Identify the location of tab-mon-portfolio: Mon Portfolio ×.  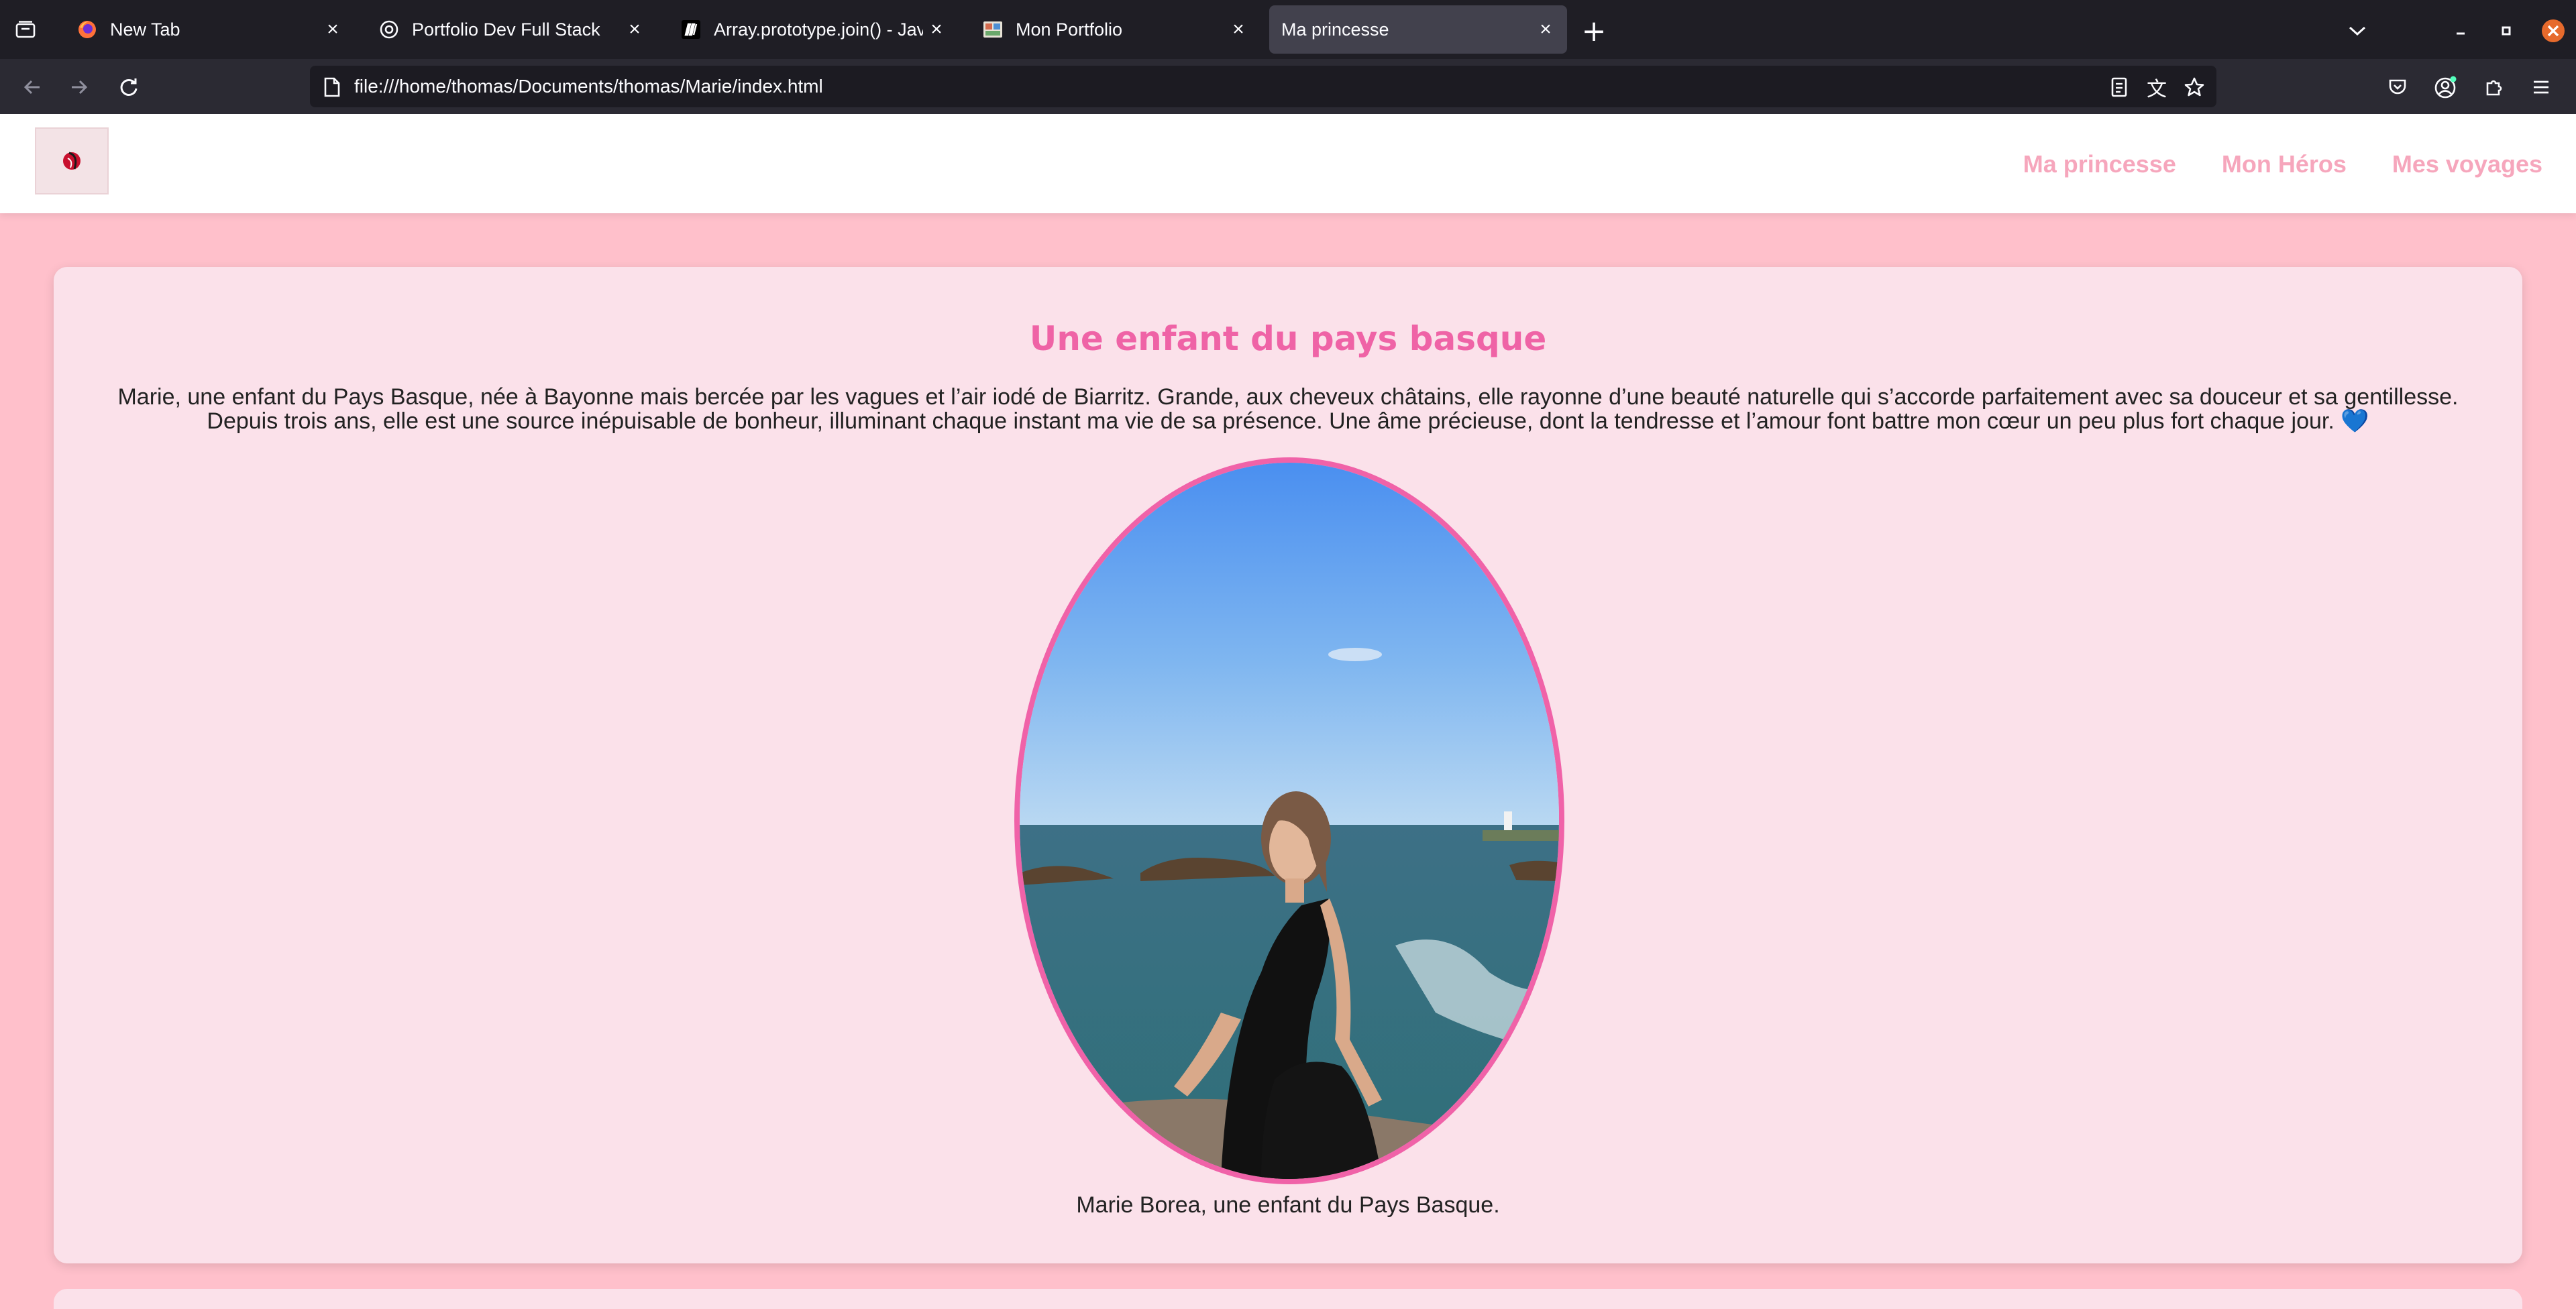
(1113, 30).